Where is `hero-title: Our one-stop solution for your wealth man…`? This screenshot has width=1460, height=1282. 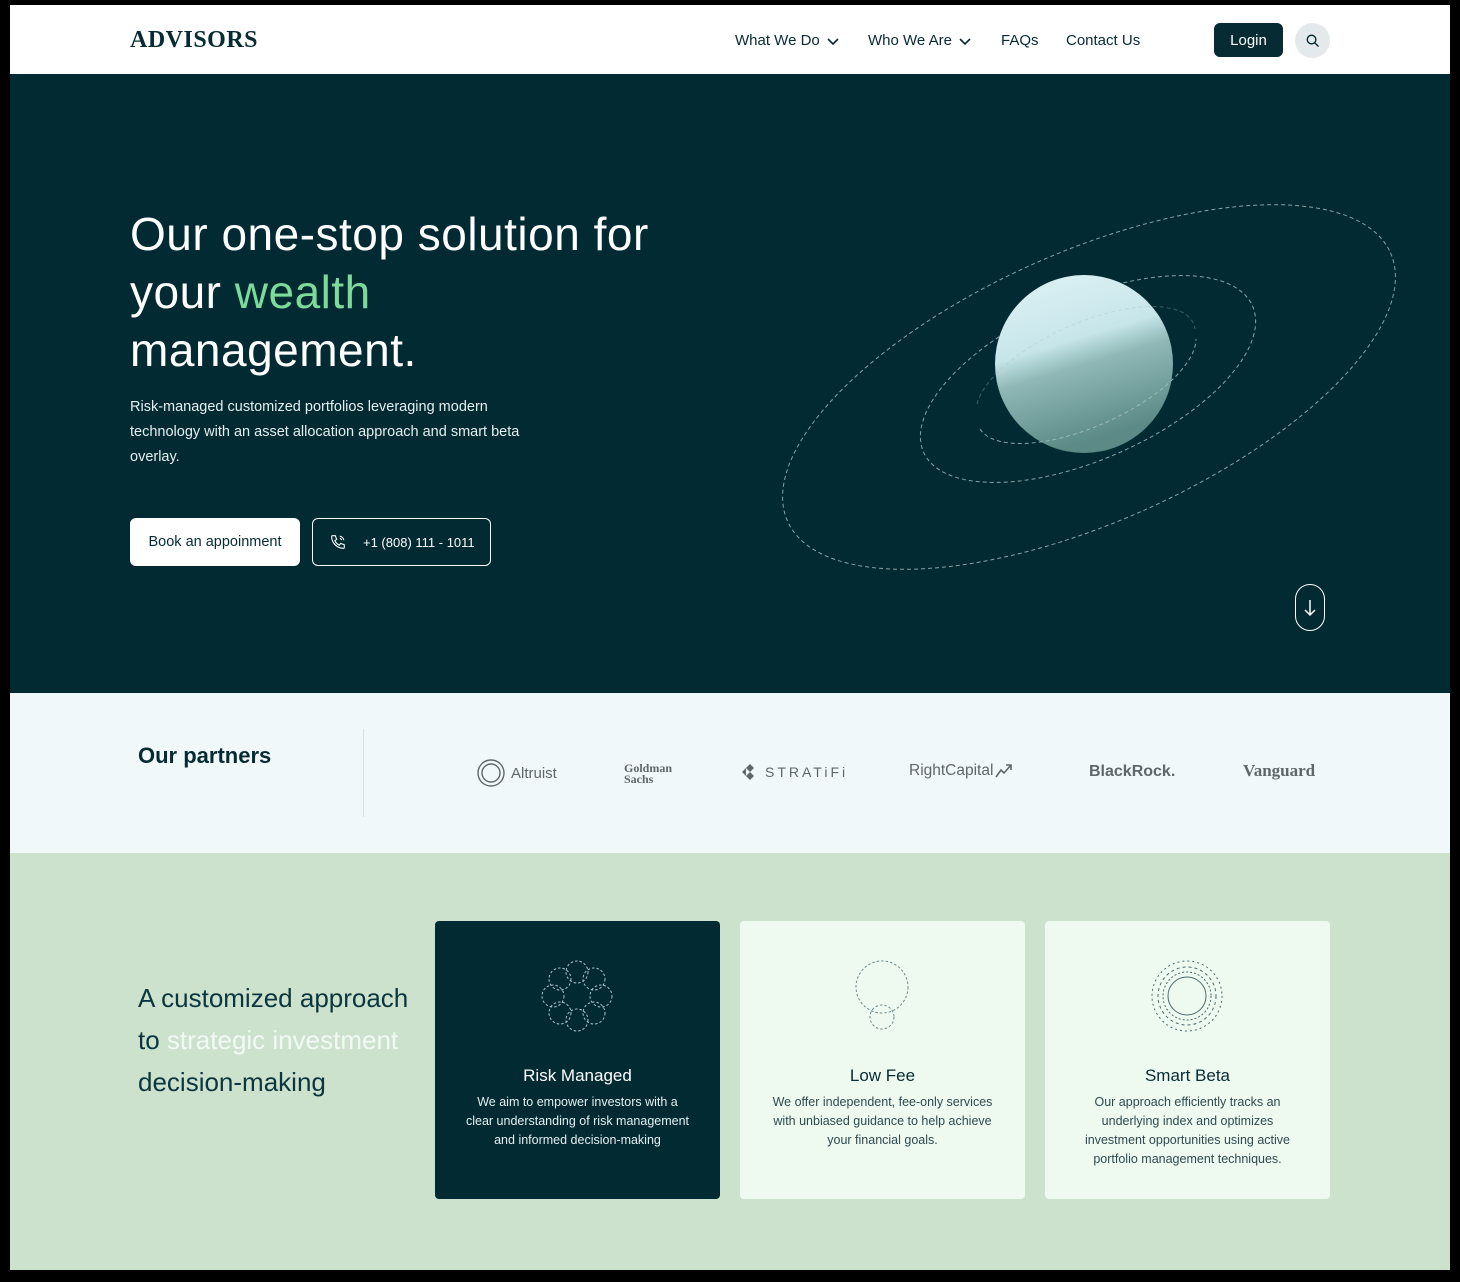
hero-title: Our one-stop solution for your wealth man… is located at coordinates (410, 292).